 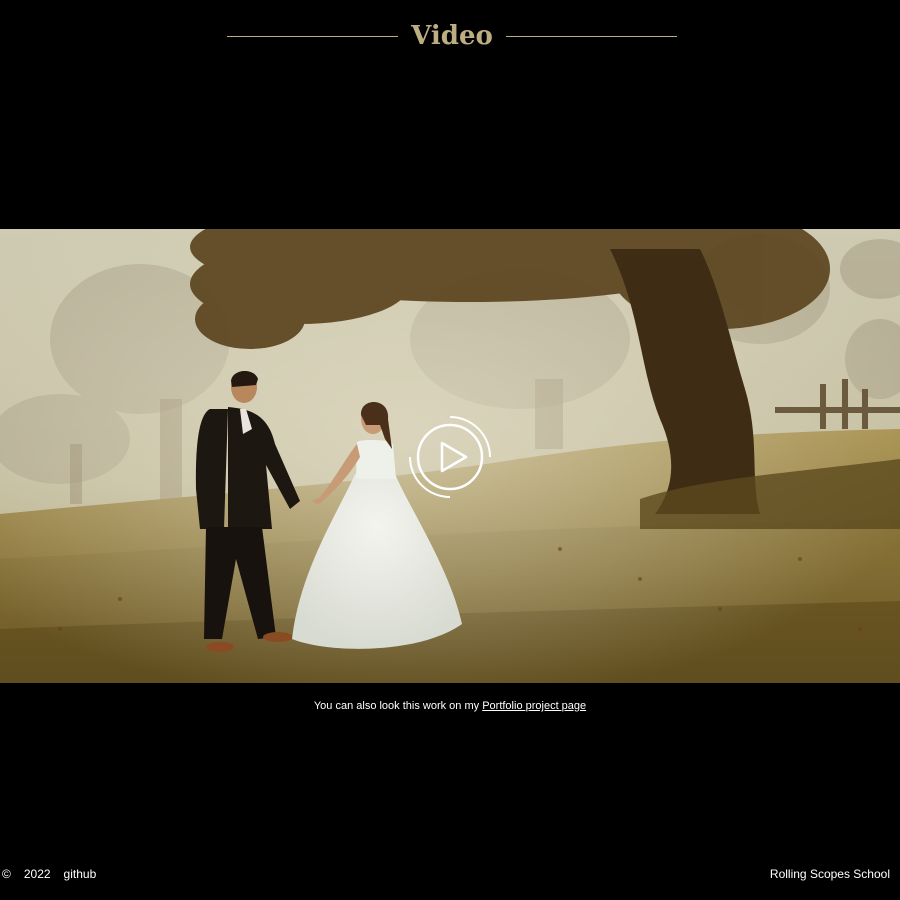 What do you see at coordinates (80, 874) in the screenshot?
I see `github-link: github` at bounding box center [80, 874].